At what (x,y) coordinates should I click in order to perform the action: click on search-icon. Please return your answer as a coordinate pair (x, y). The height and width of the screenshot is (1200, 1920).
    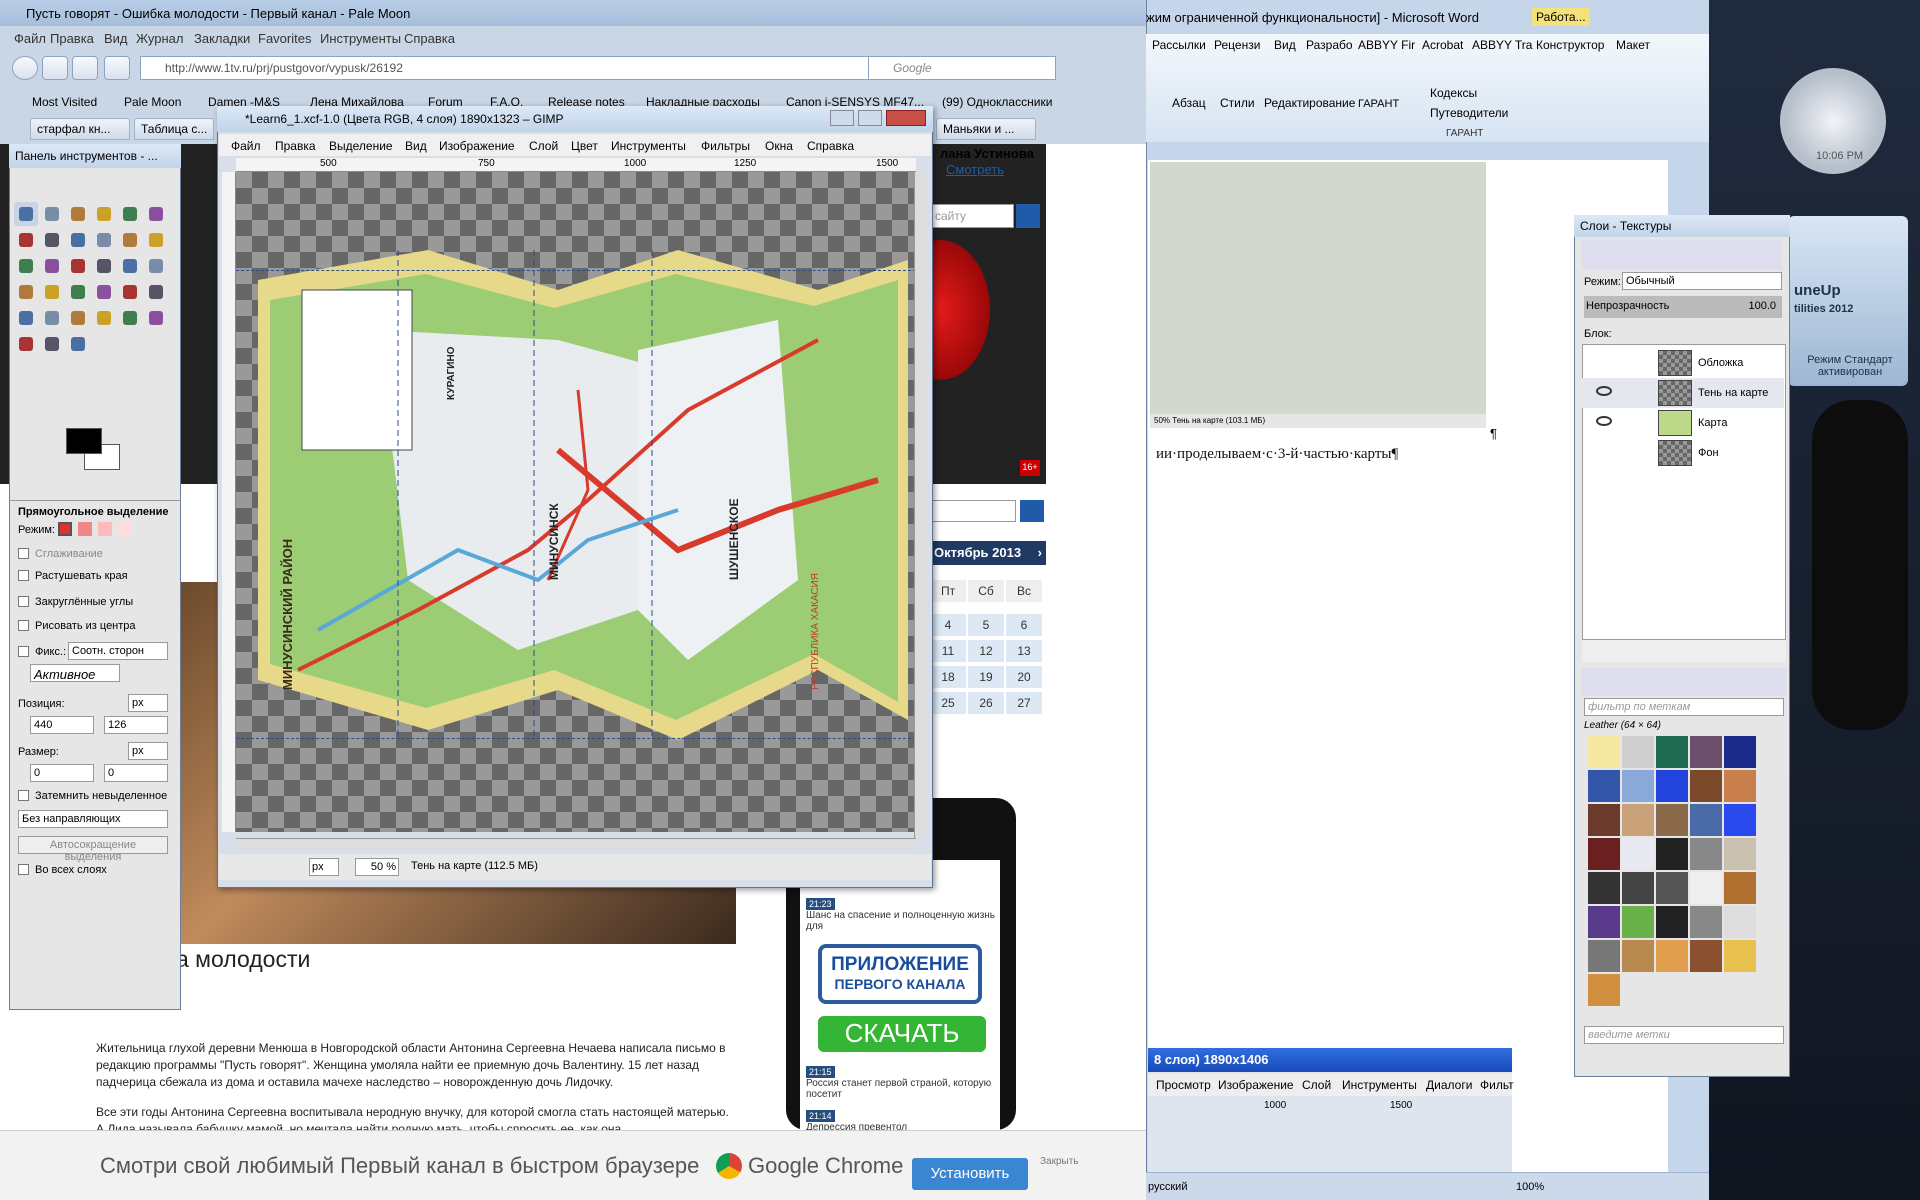
    Looking at the image, I should click on (1028, 216).